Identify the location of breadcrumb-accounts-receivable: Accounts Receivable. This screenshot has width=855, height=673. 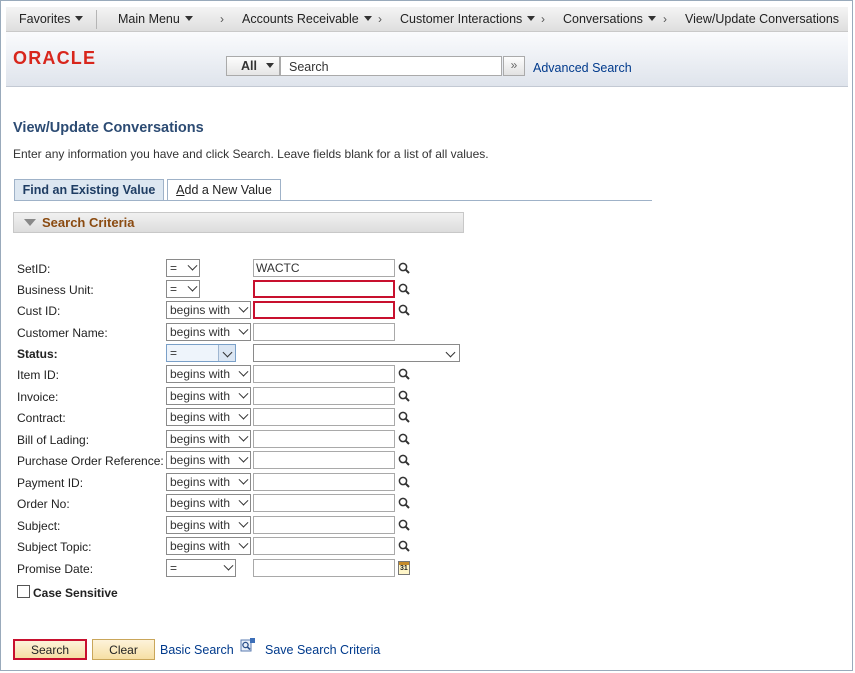
(307, 19).